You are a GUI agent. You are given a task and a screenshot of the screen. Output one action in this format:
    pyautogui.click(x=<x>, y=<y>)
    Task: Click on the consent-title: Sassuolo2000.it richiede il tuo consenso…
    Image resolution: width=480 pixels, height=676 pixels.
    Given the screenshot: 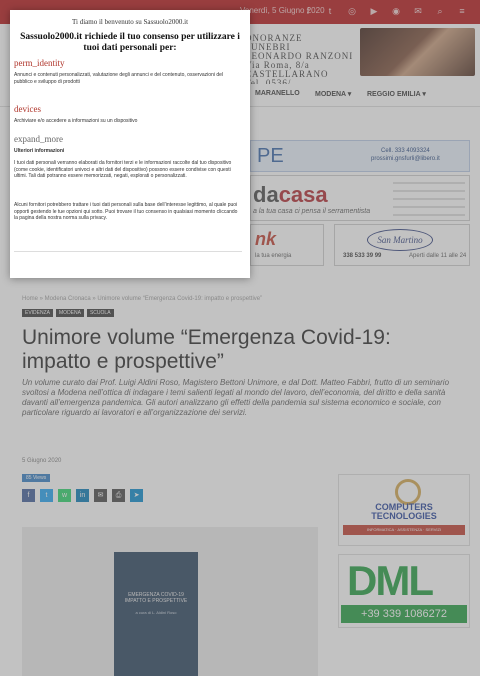 What is the action you would take?
    pyautogui.click(x=130, y=42)
    